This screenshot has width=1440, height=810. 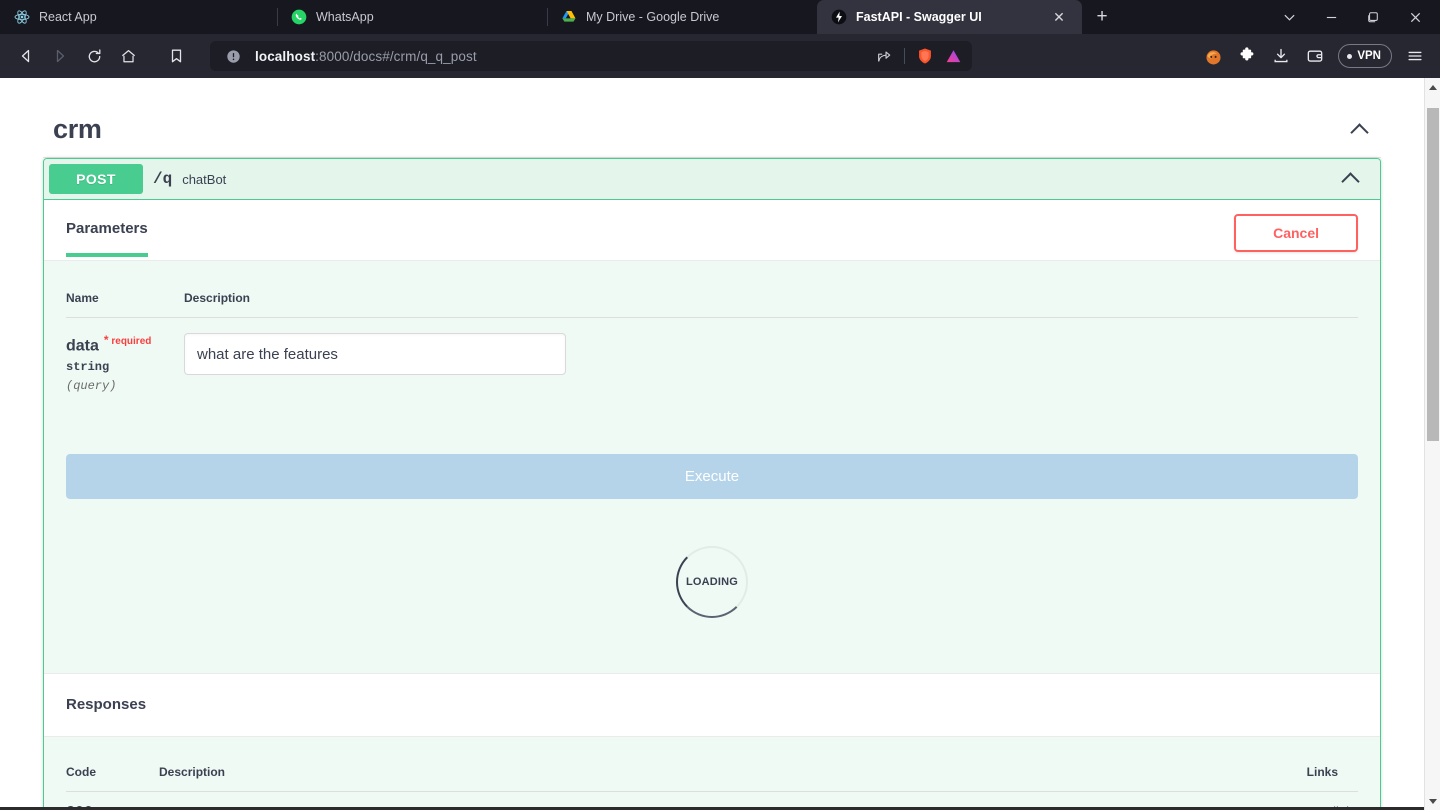 I want to click on wallet-icon, so click(x=1315, y=56).